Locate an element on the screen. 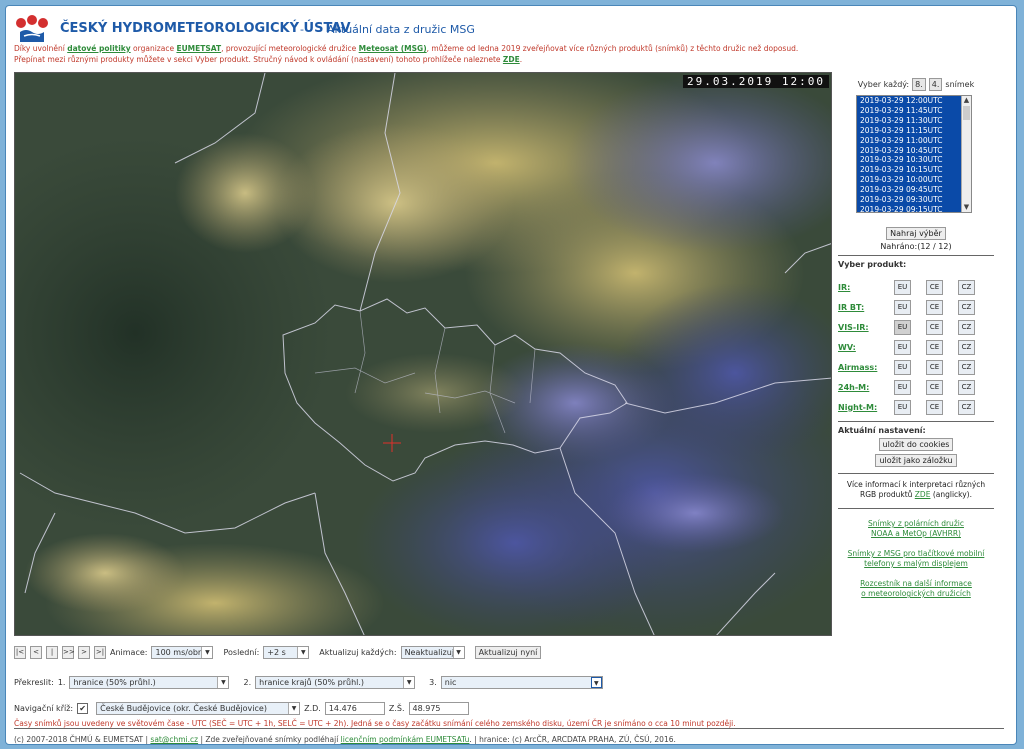  update-interval-value: Neaktualizuj is located at coordinates (429, 652).